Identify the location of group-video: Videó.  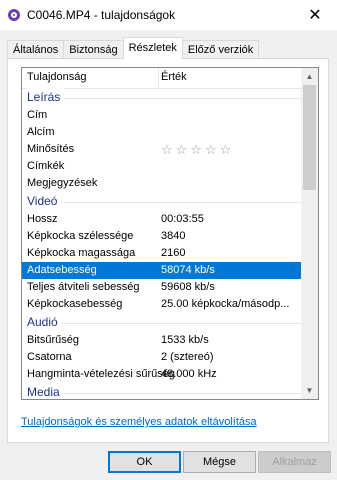
(162, 201).